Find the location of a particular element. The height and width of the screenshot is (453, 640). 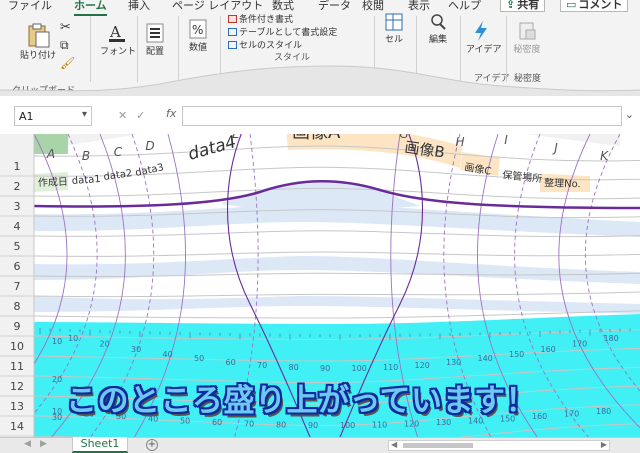

ruler-top-label: 160 is located at coordinates (548, 349).